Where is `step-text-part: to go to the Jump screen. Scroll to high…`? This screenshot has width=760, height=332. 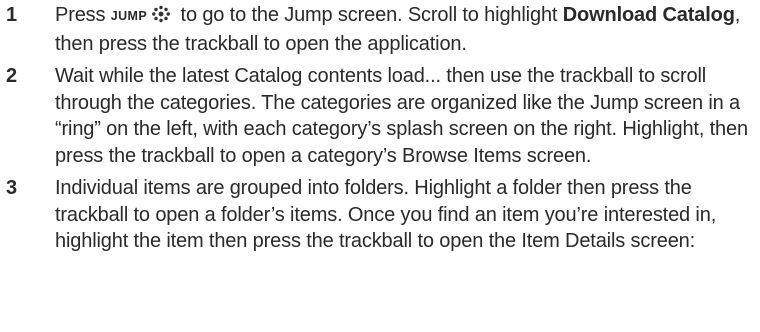 step-text-part: to go to the Jump screen. Scroll to high… is located at coordinates (369, 15).